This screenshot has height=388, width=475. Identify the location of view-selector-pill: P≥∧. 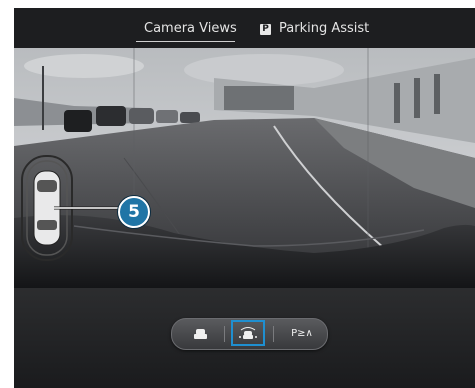
(249, 334).